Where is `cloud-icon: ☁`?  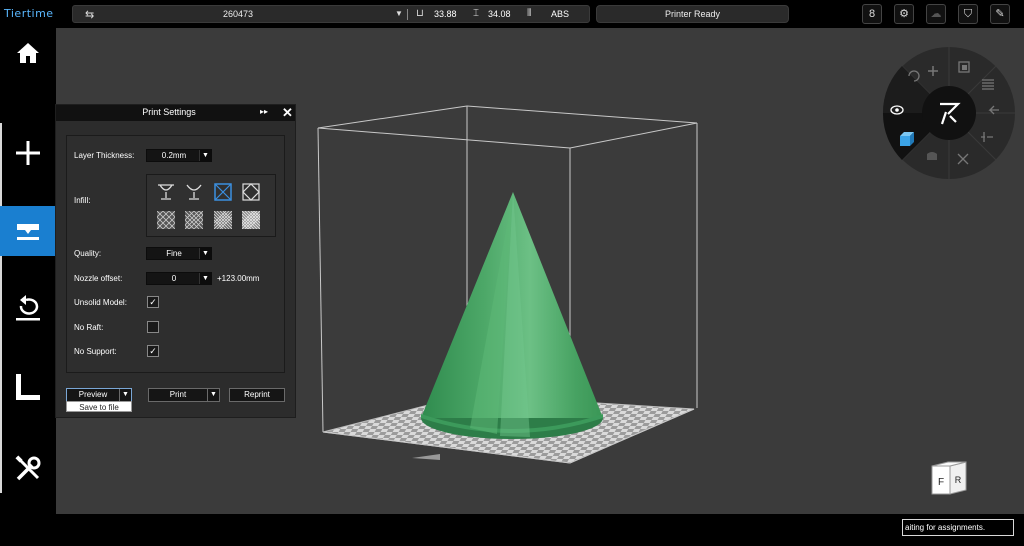 cloud-icon: ☁ is located at coordinates (936, 14).